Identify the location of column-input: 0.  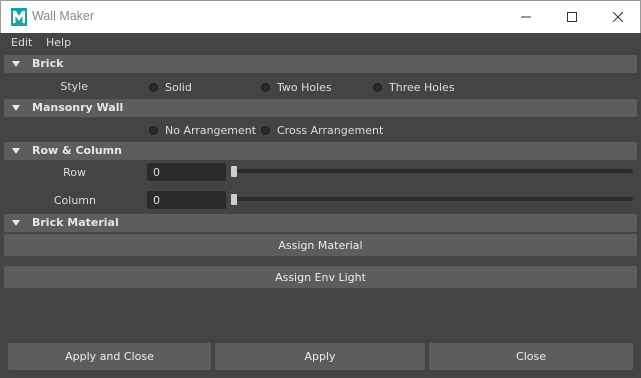
(186, 200).